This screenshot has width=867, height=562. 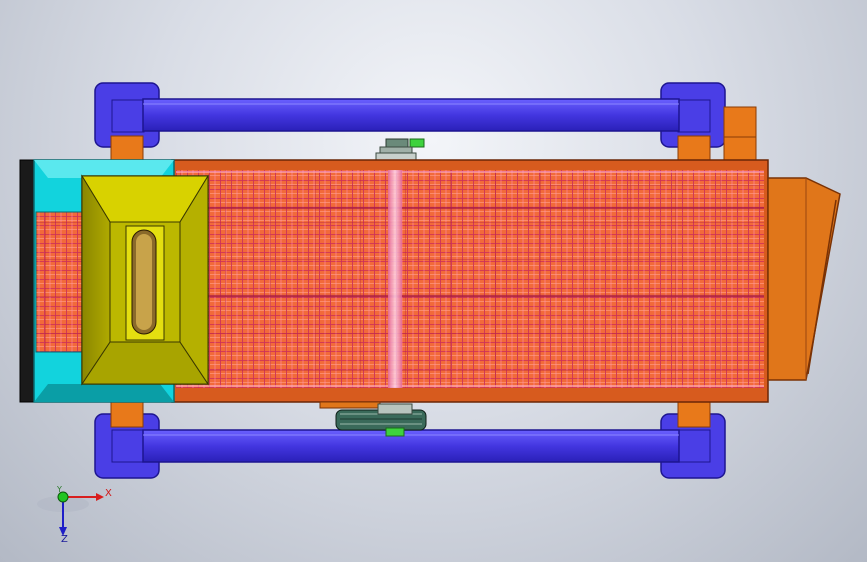 What do you see at coordinates (59, 489) in the screenshot?
I see `y-axis-label: Y` at bounding box center [59, 489].